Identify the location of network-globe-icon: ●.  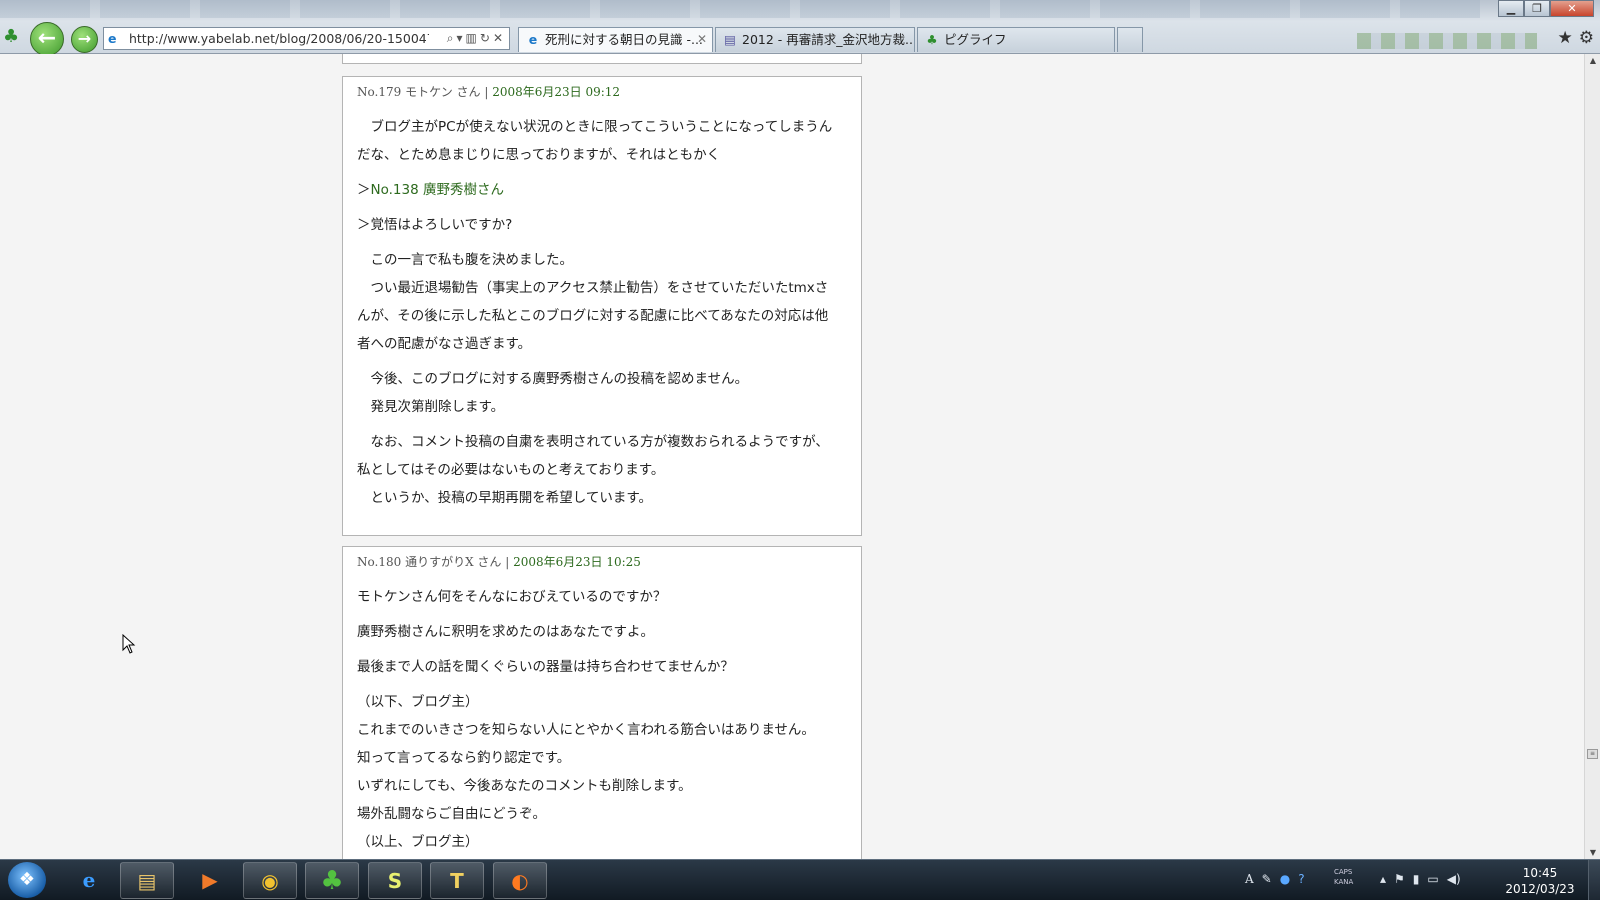
(1285, 879).